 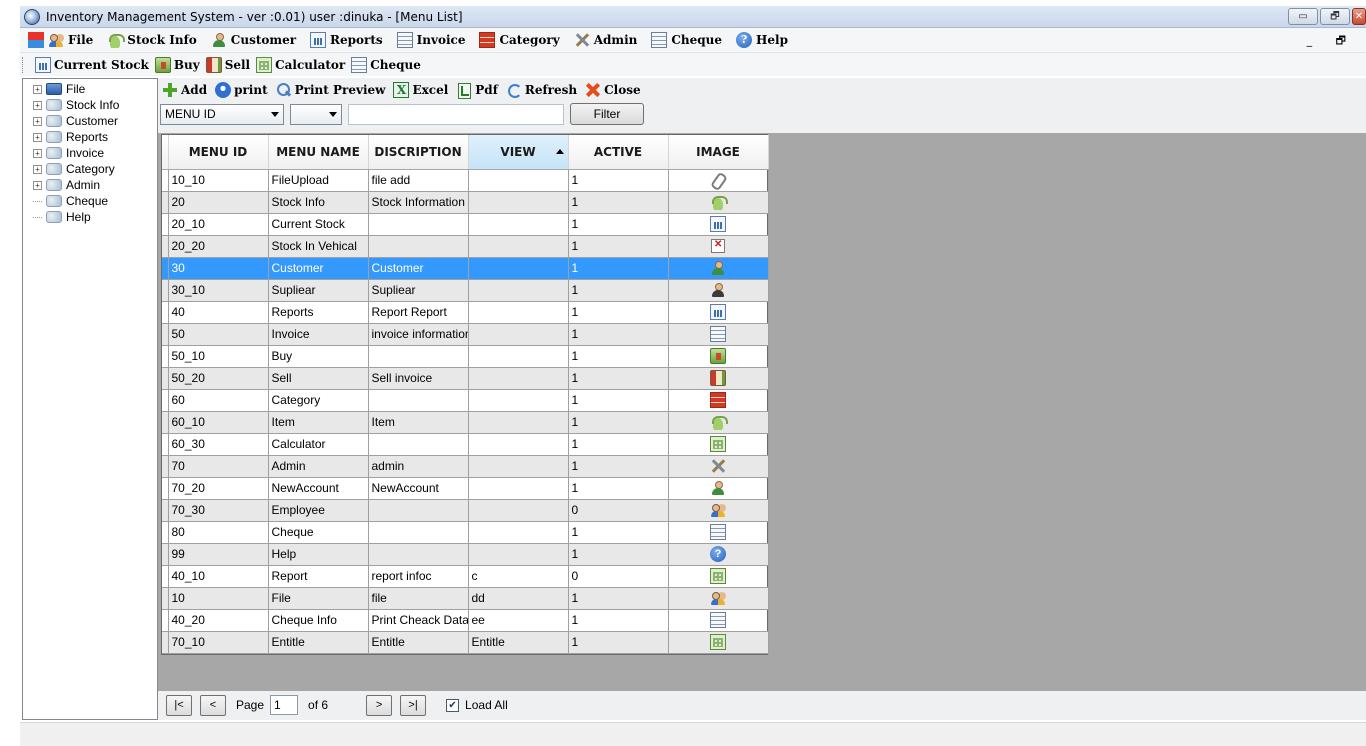 I want to click on table-row: 10_10 FileUpload file add 1, so click(x=465, y=180).